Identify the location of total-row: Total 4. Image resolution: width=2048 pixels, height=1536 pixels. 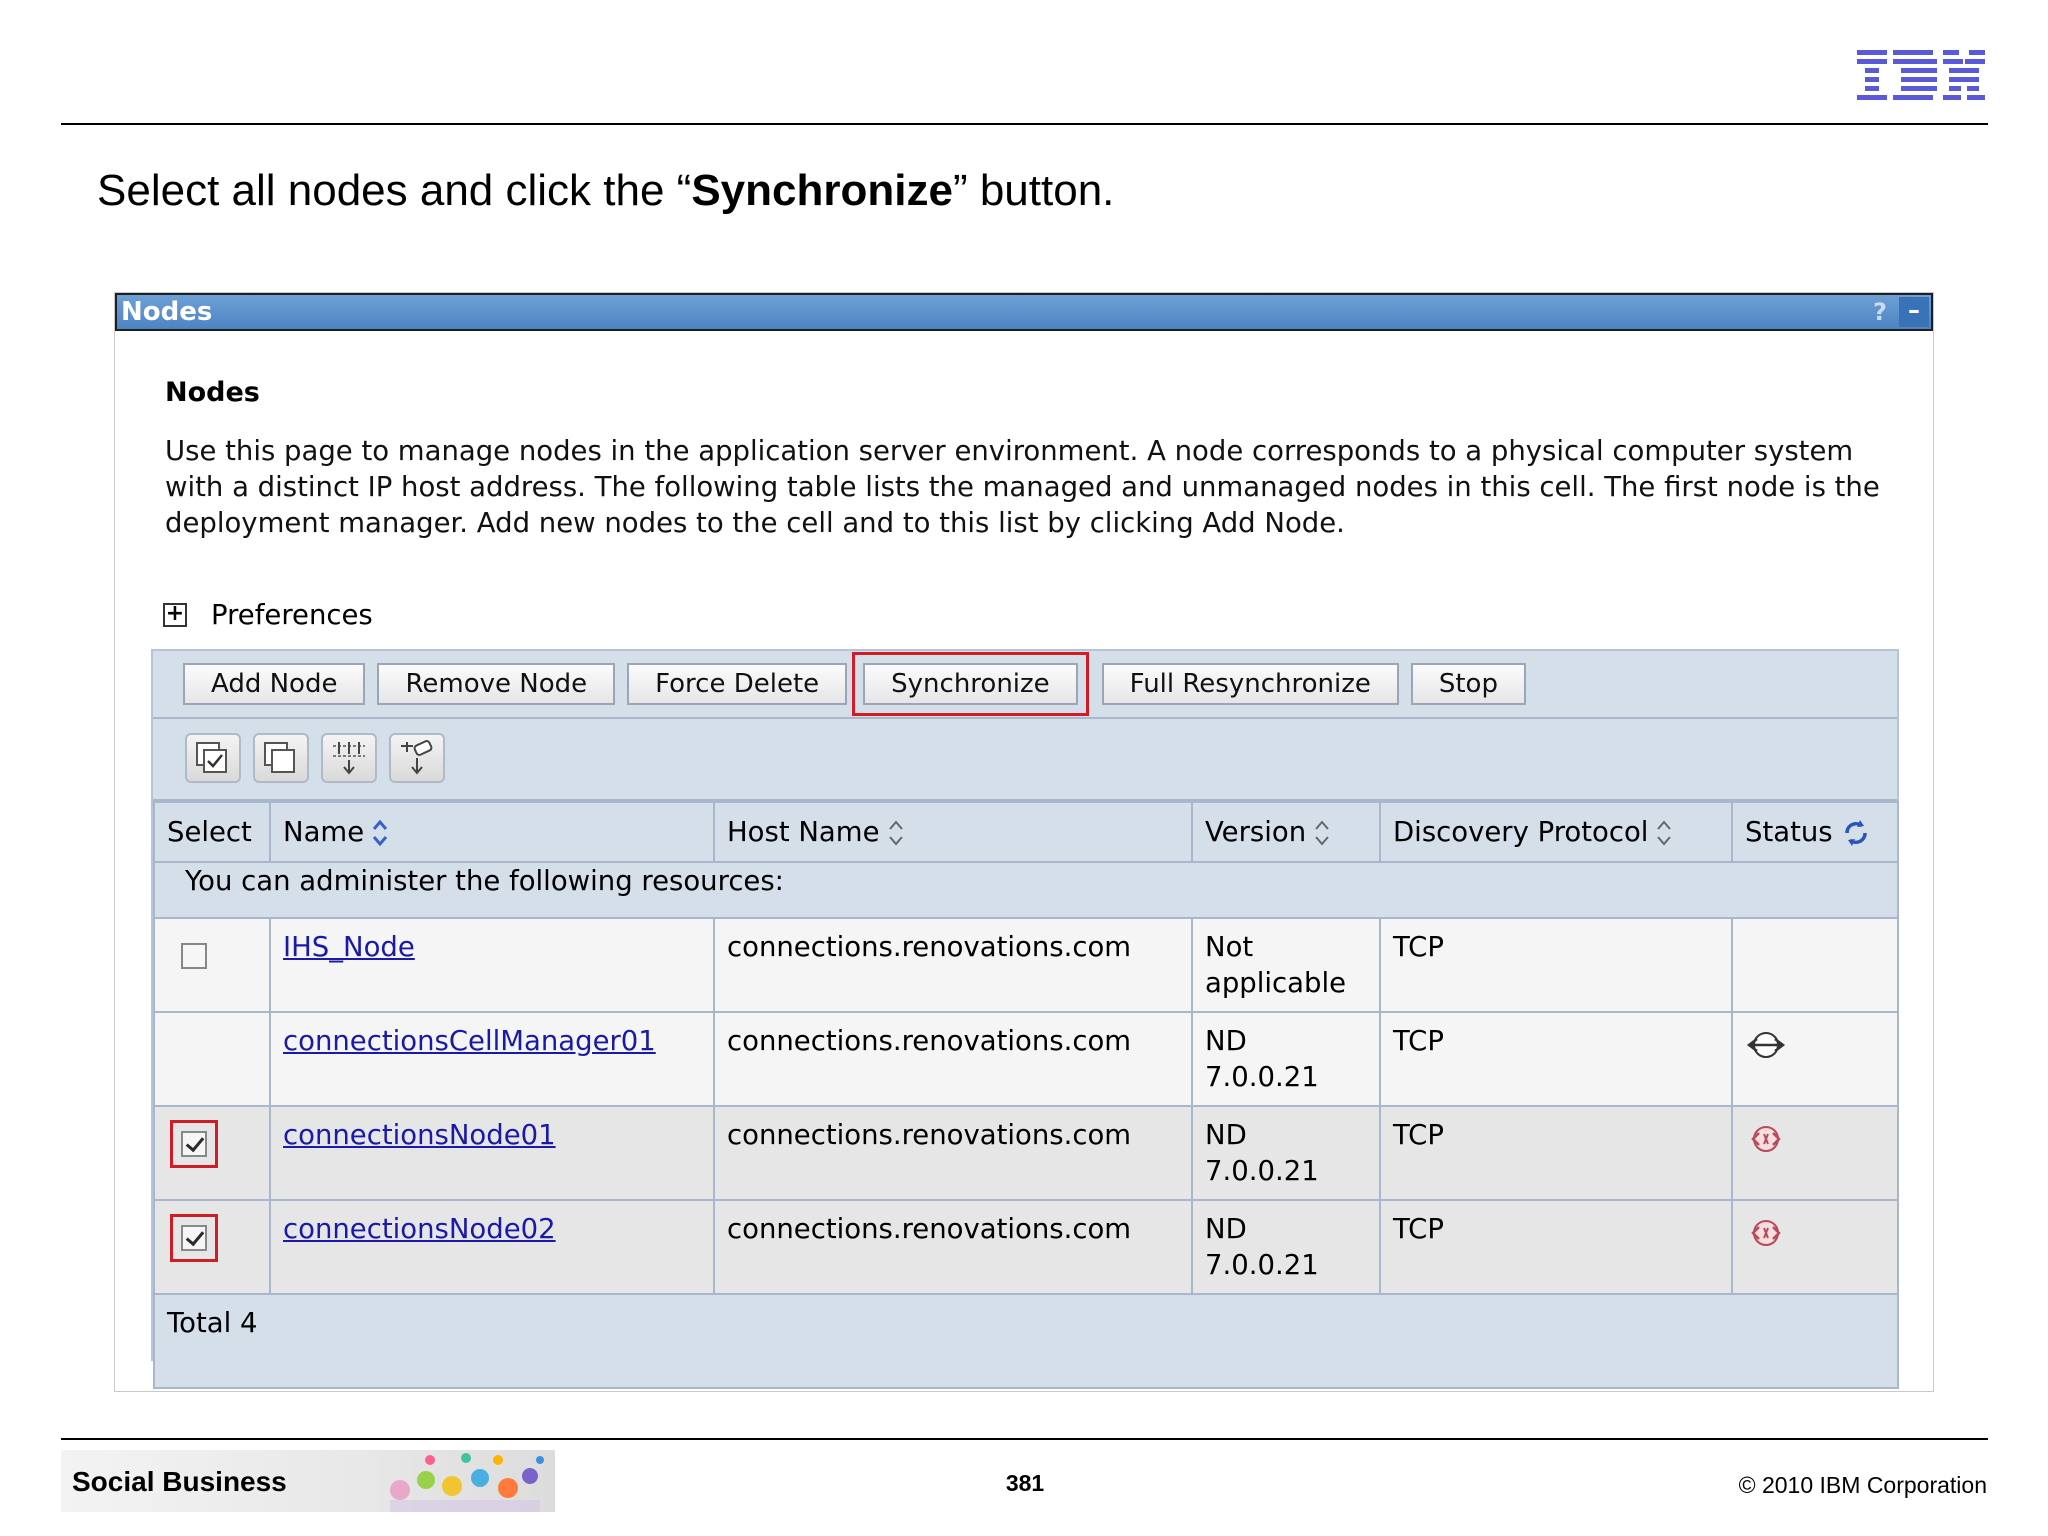
(1026, 1341).